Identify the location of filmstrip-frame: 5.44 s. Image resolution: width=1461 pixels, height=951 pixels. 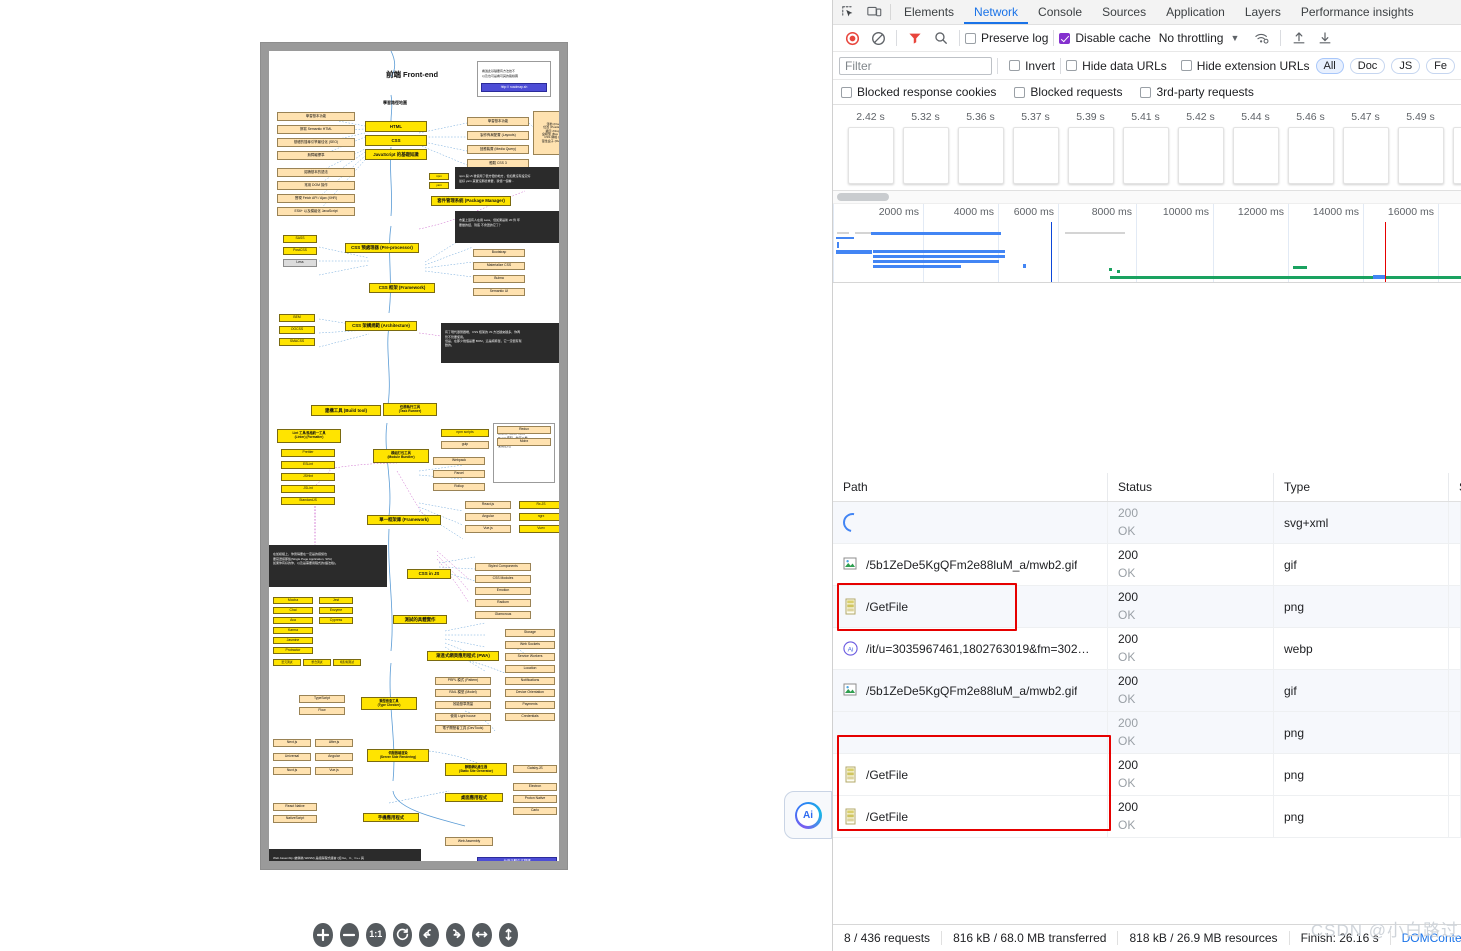
(1255, 144).